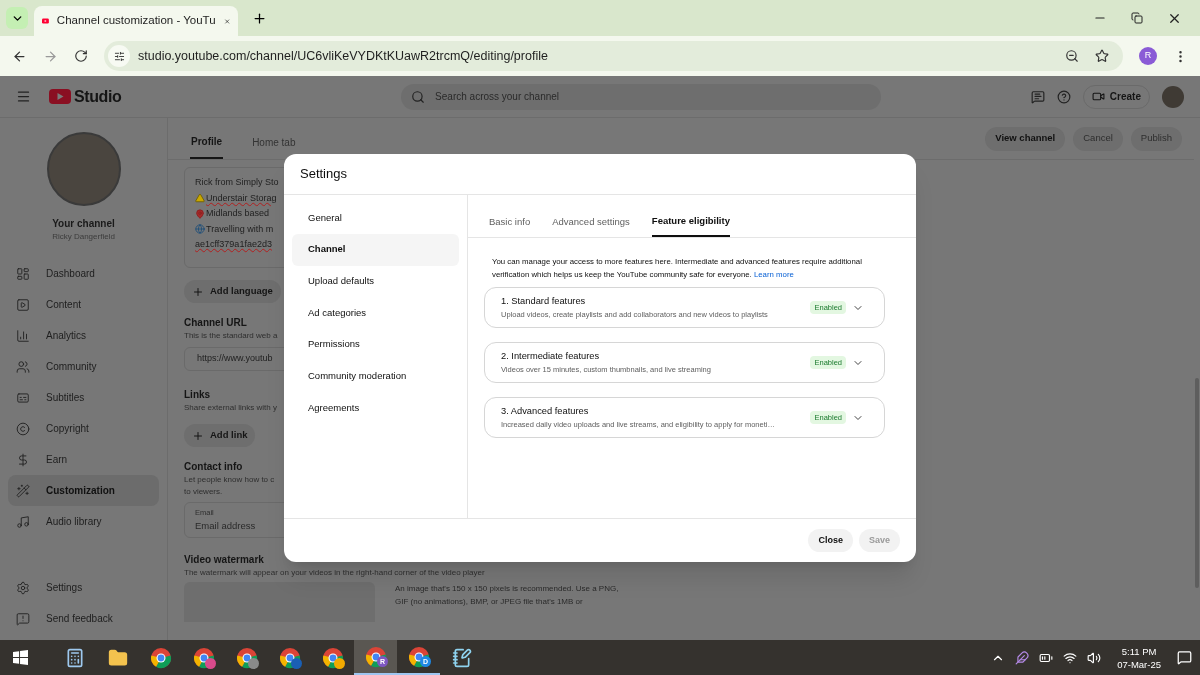 The height and width of the screenshot is (675, 1200). I want to click on forward-icon, so click(50, 56).